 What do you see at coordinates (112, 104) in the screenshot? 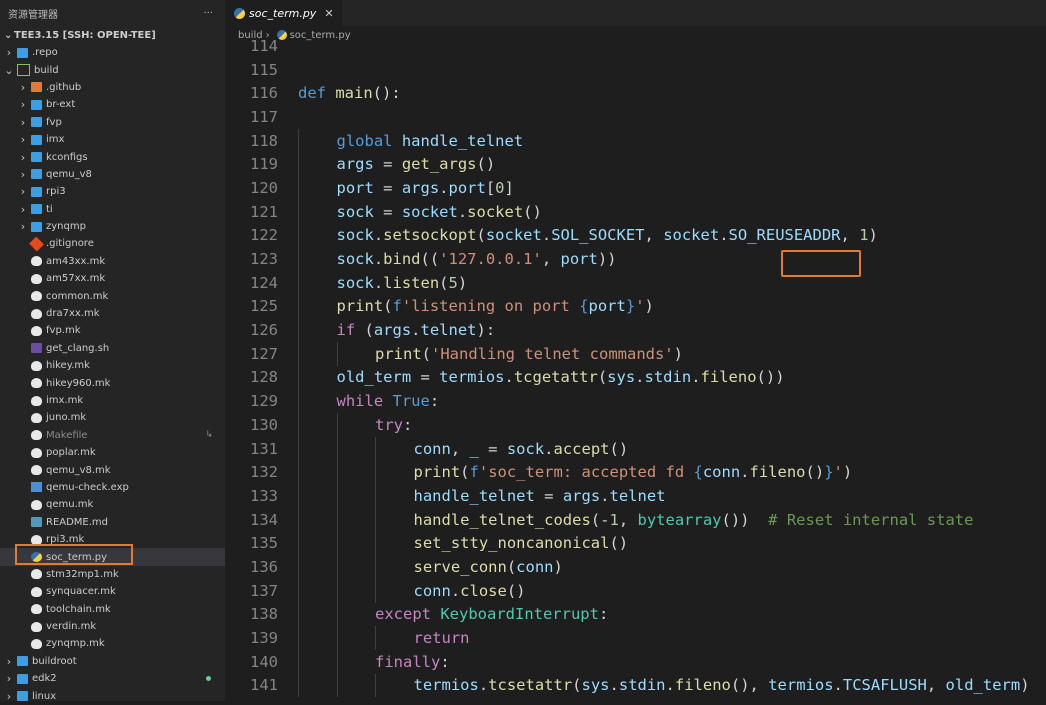
I see `folder-item: › br-ext` at bounding box center [112, 104].